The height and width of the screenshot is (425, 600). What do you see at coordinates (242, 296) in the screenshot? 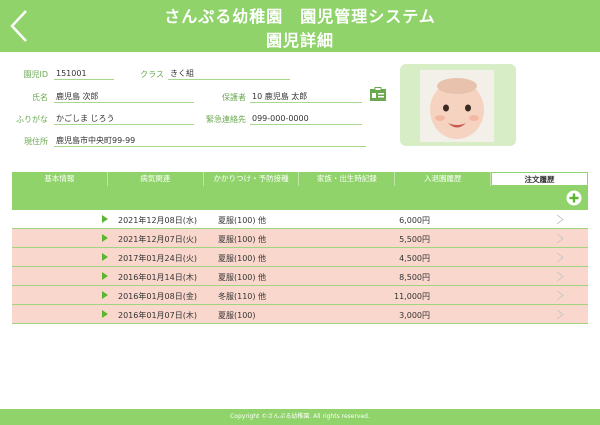
I see `order-item: 冬服(110) 他` at bounding box center [242, 296].